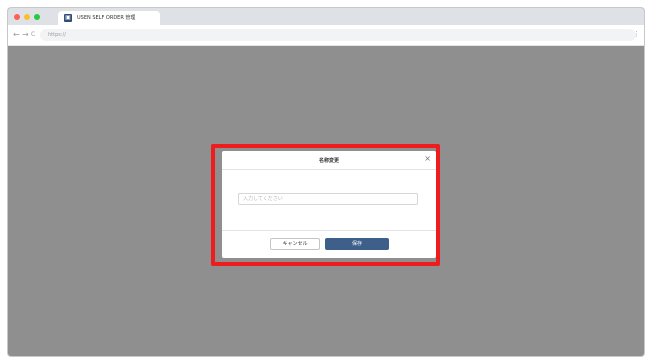  I want to click on tab-title: USEN SELF ORDER 管理, so click(106, 18).